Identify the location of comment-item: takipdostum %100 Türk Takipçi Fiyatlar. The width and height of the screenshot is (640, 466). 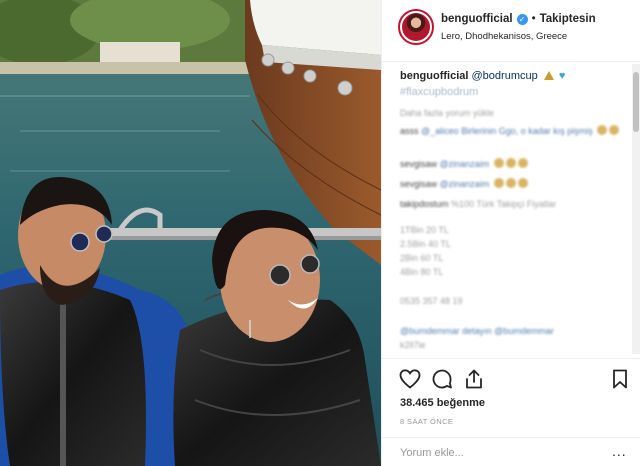
(478, 204).